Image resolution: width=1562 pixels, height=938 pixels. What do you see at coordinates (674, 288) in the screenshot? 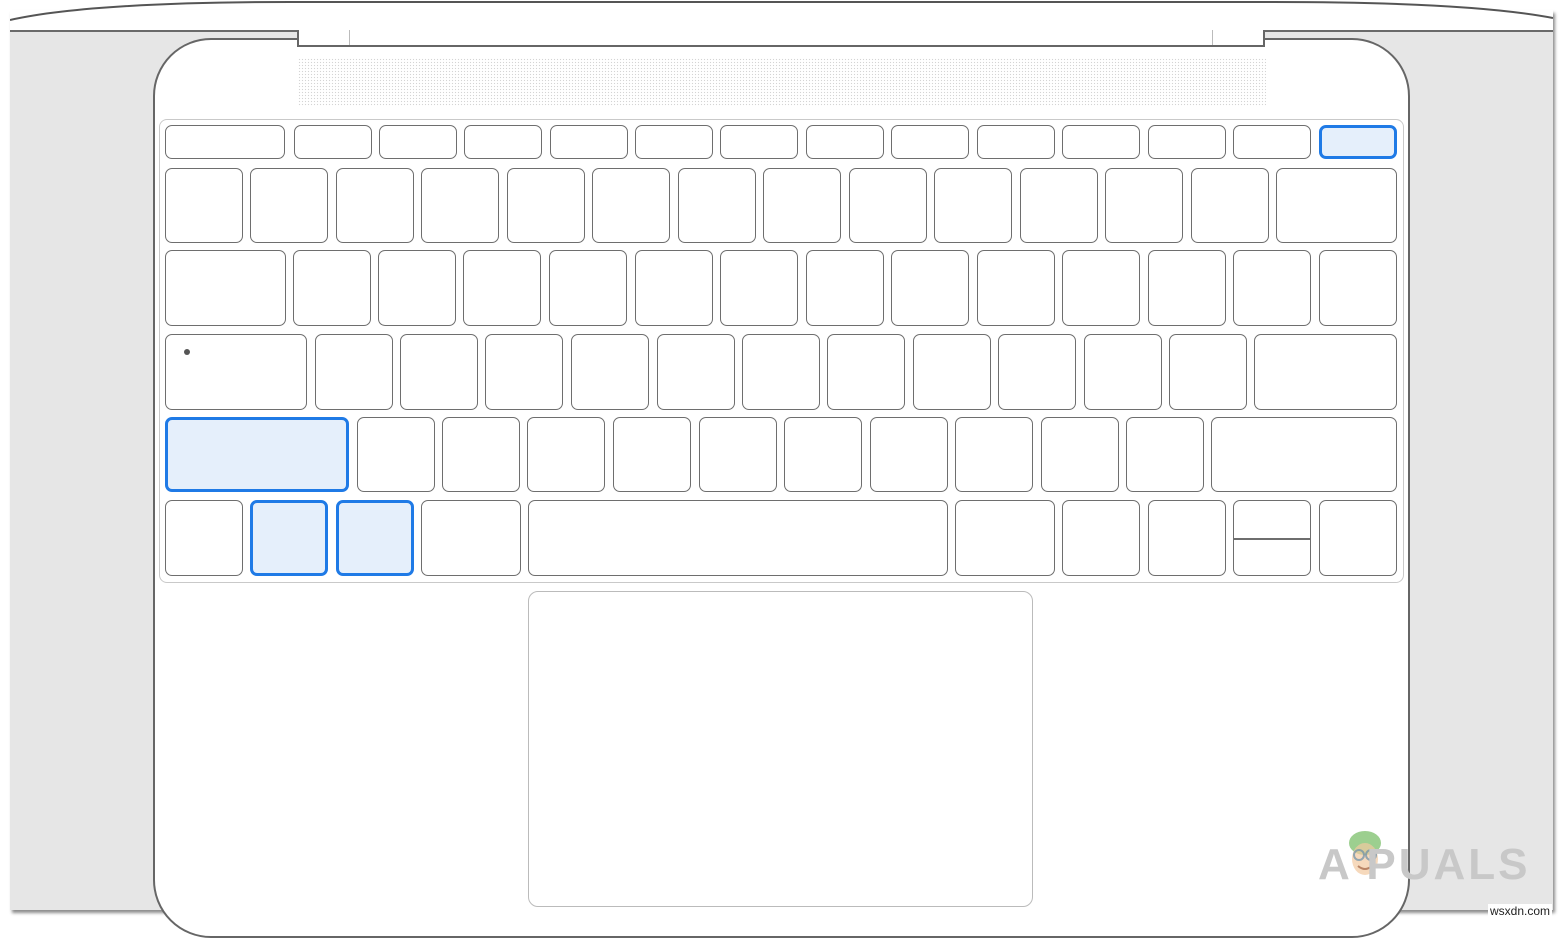
I see `key-t` at bounding box center [674, 288].